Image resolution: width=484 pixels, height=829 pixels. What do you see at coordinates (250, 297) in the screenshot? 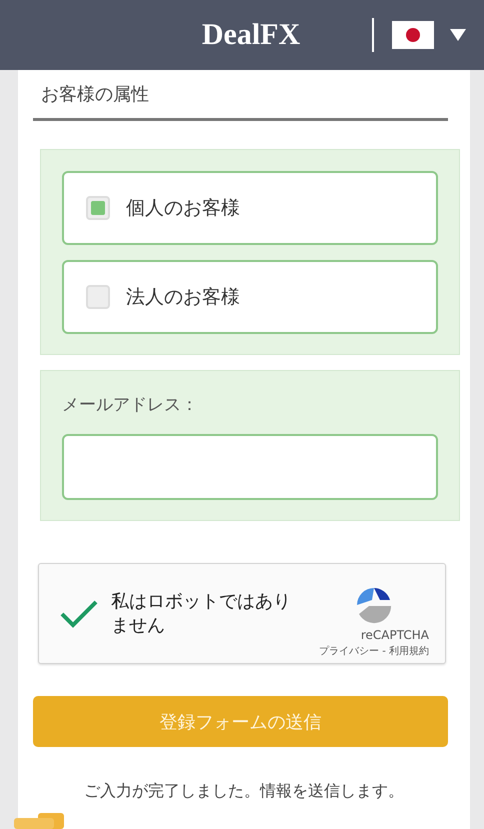
I see `customer-type-option: 法人のお客様` at bounding box center [250, 297].